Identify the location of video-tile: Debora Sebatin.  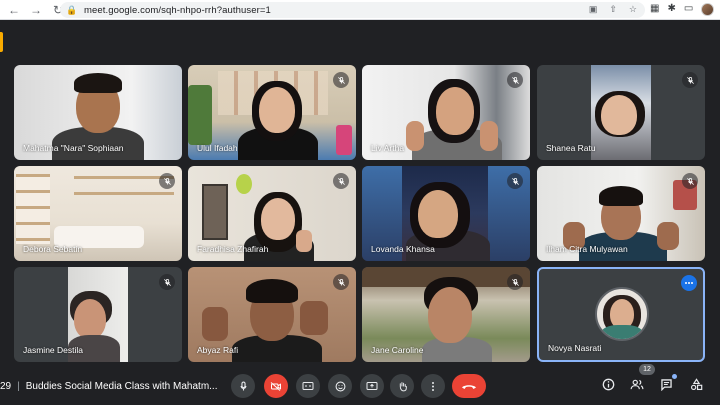
(98, 213).